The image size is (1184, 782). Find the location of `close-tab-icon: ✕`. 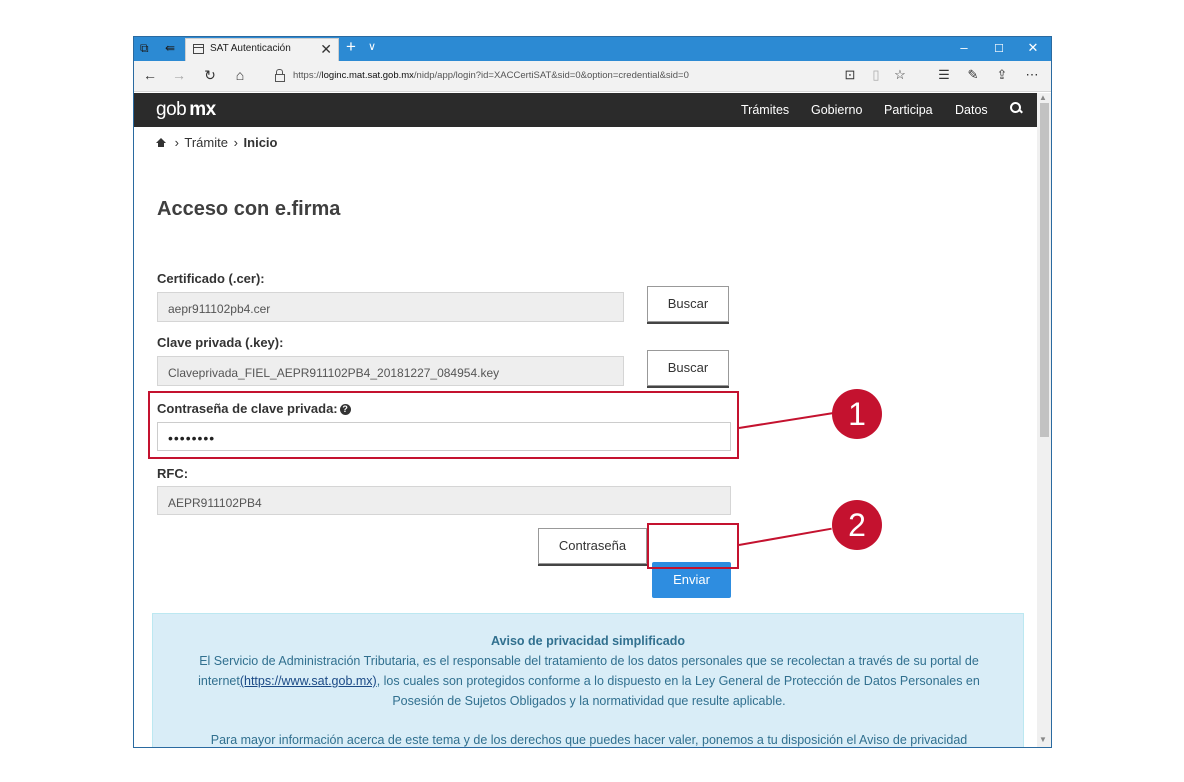

close-tab-icon: ✕ is located at coordinates (326, 49).